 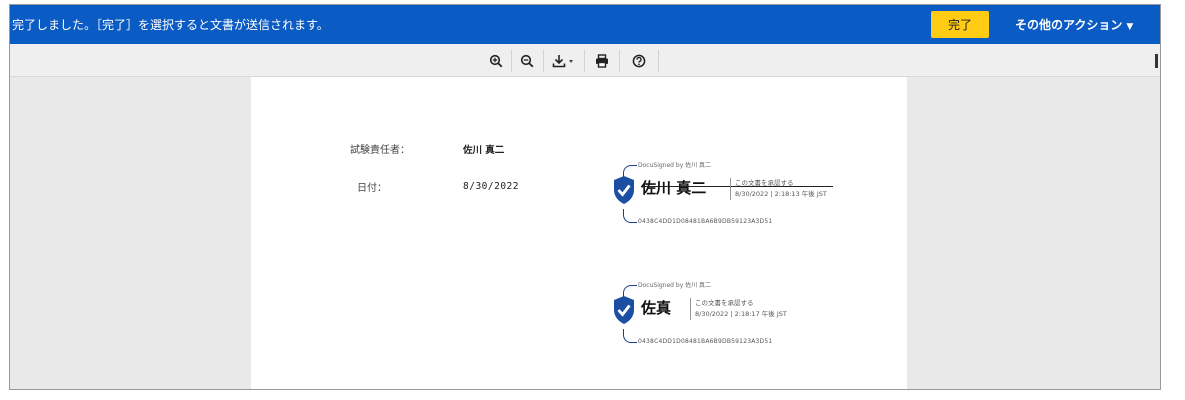 I want to click on panel-toggle-icon, so click(x=1156, y=61).